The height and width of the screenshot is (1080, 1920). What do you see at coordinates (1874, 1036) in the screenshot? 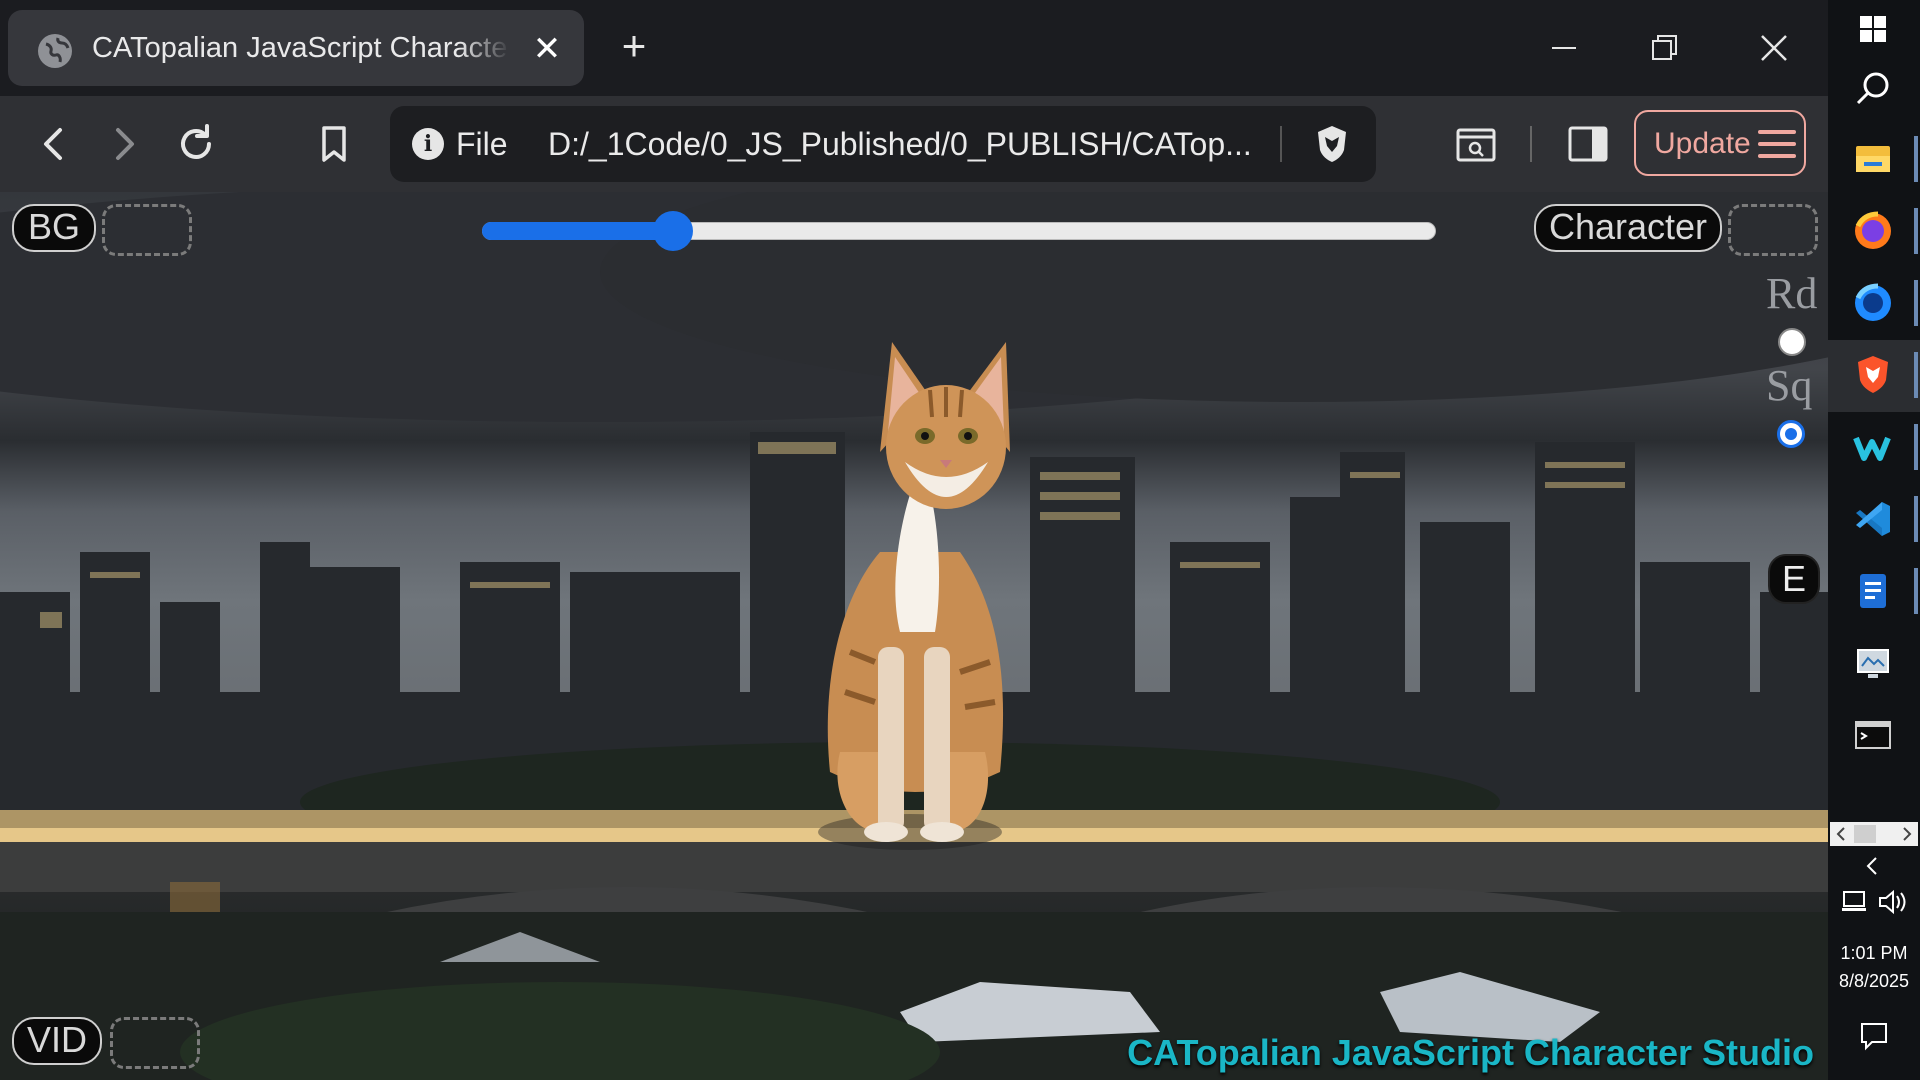
I see `notification-icon` at bounding box center [1874, 1036].